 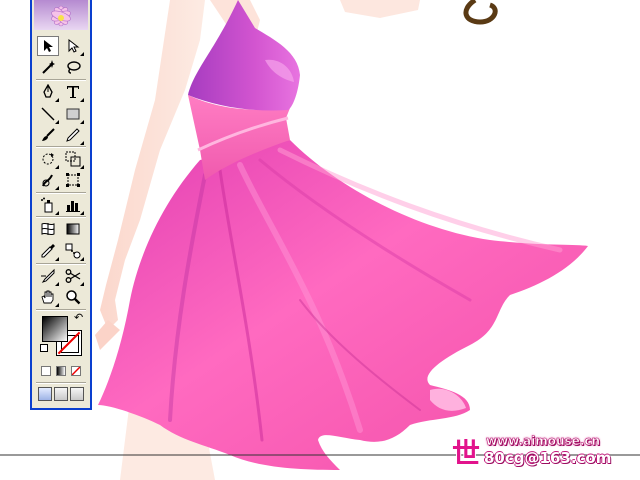 I want to click on gradient-icon, so click(x=73, y=229).